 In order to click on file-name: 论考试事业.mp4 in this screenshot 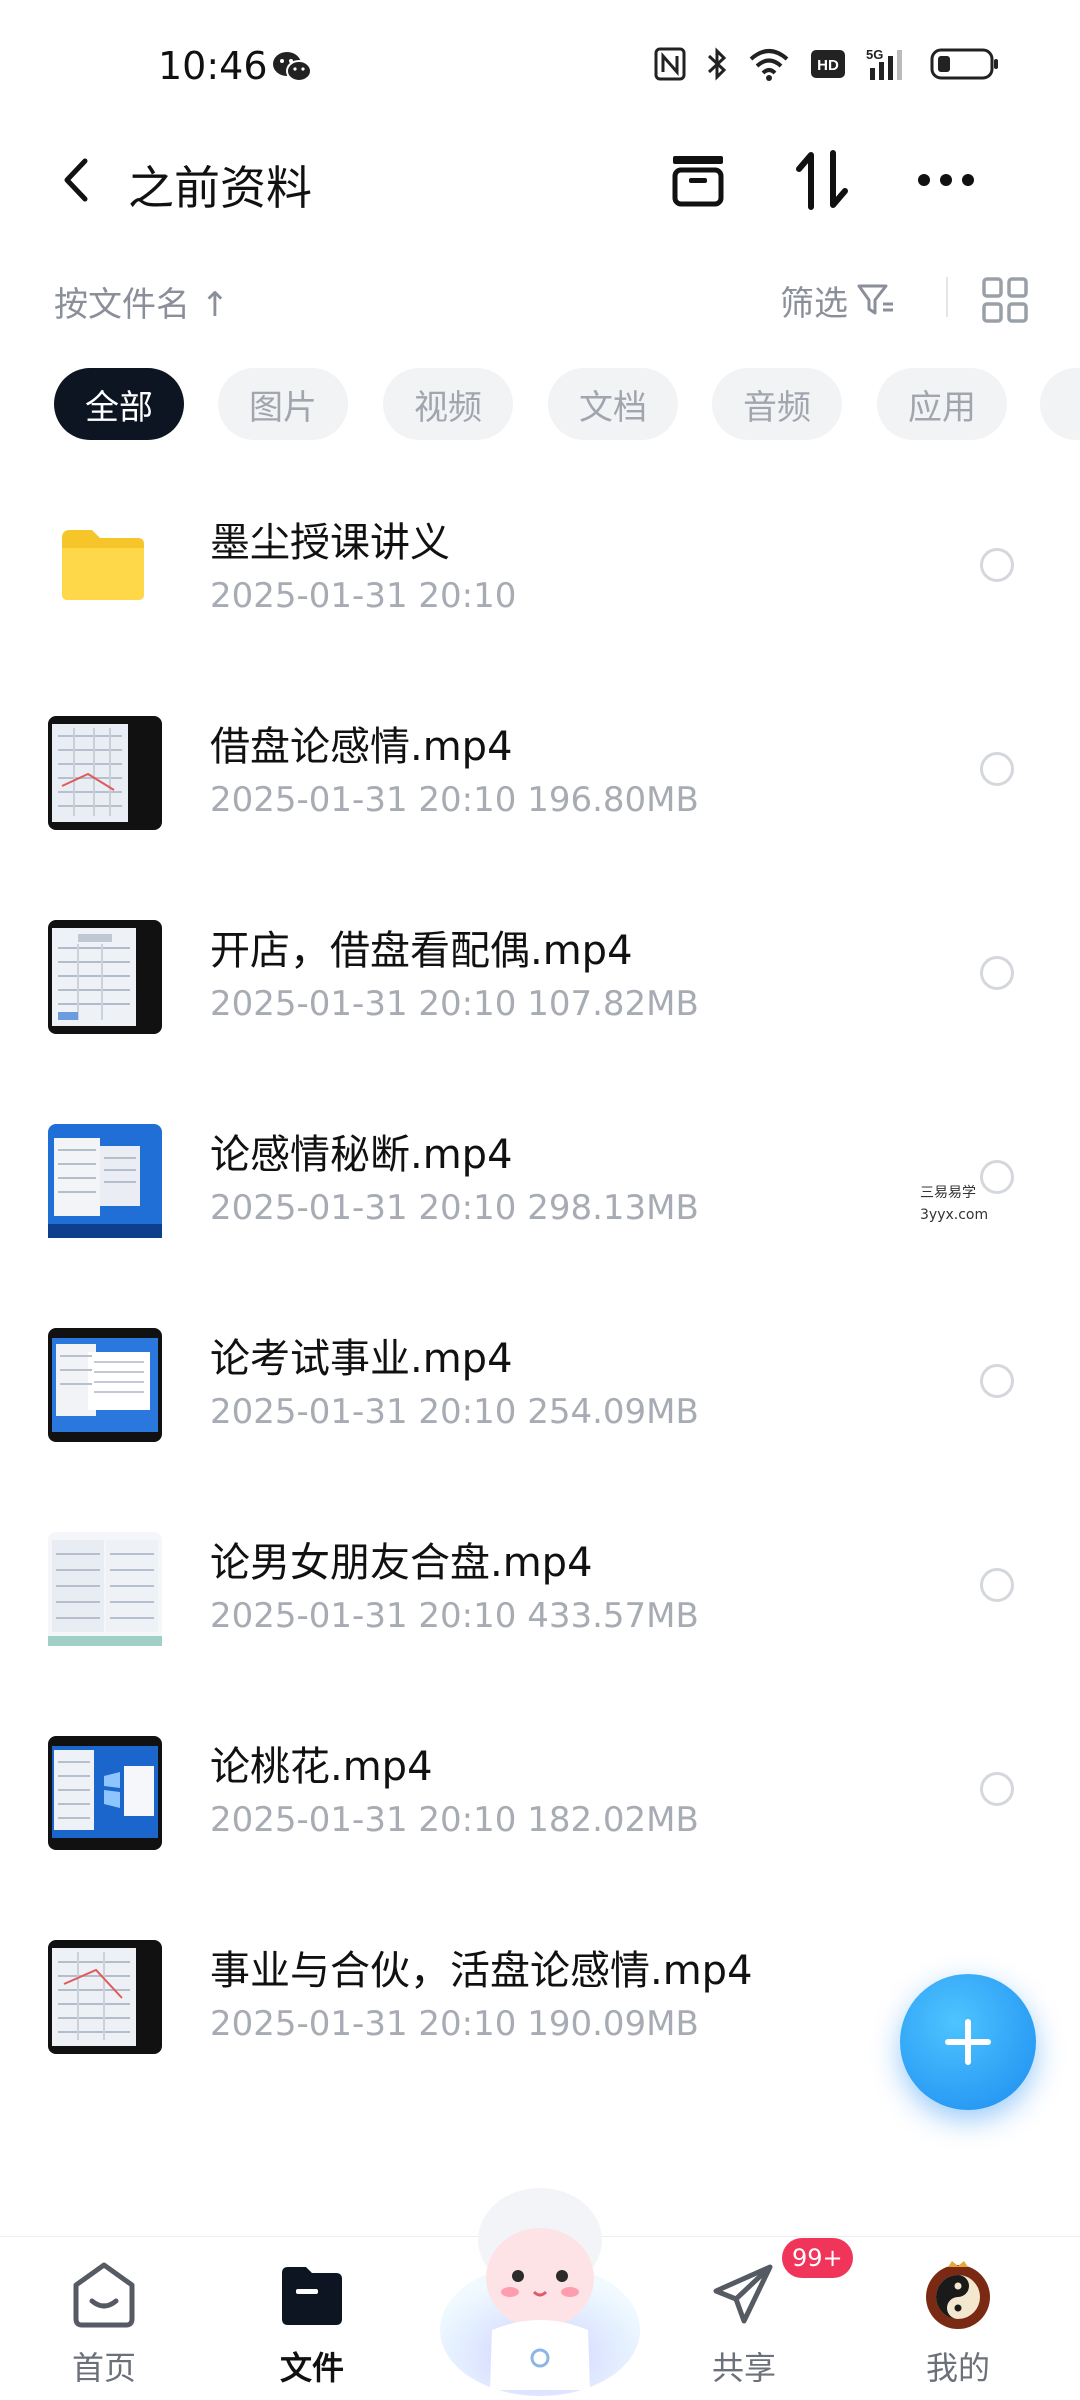, I will do `click(361, 1359)`.